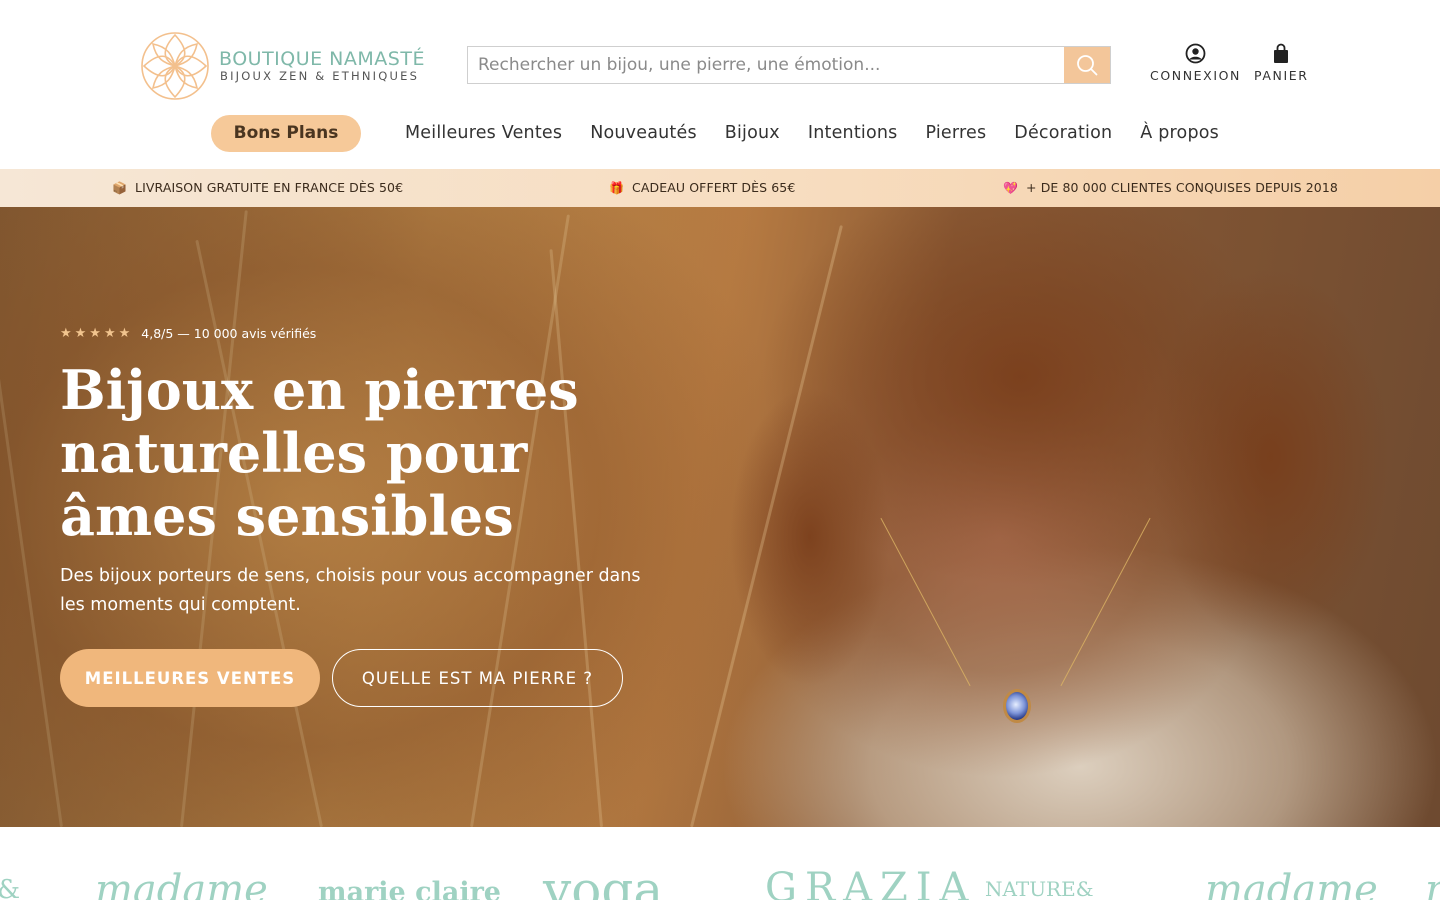  What do you see at coordinates (409, 888) in the screenshot?
I see `press-logo: marie claire` at bounding box center [409, 888].